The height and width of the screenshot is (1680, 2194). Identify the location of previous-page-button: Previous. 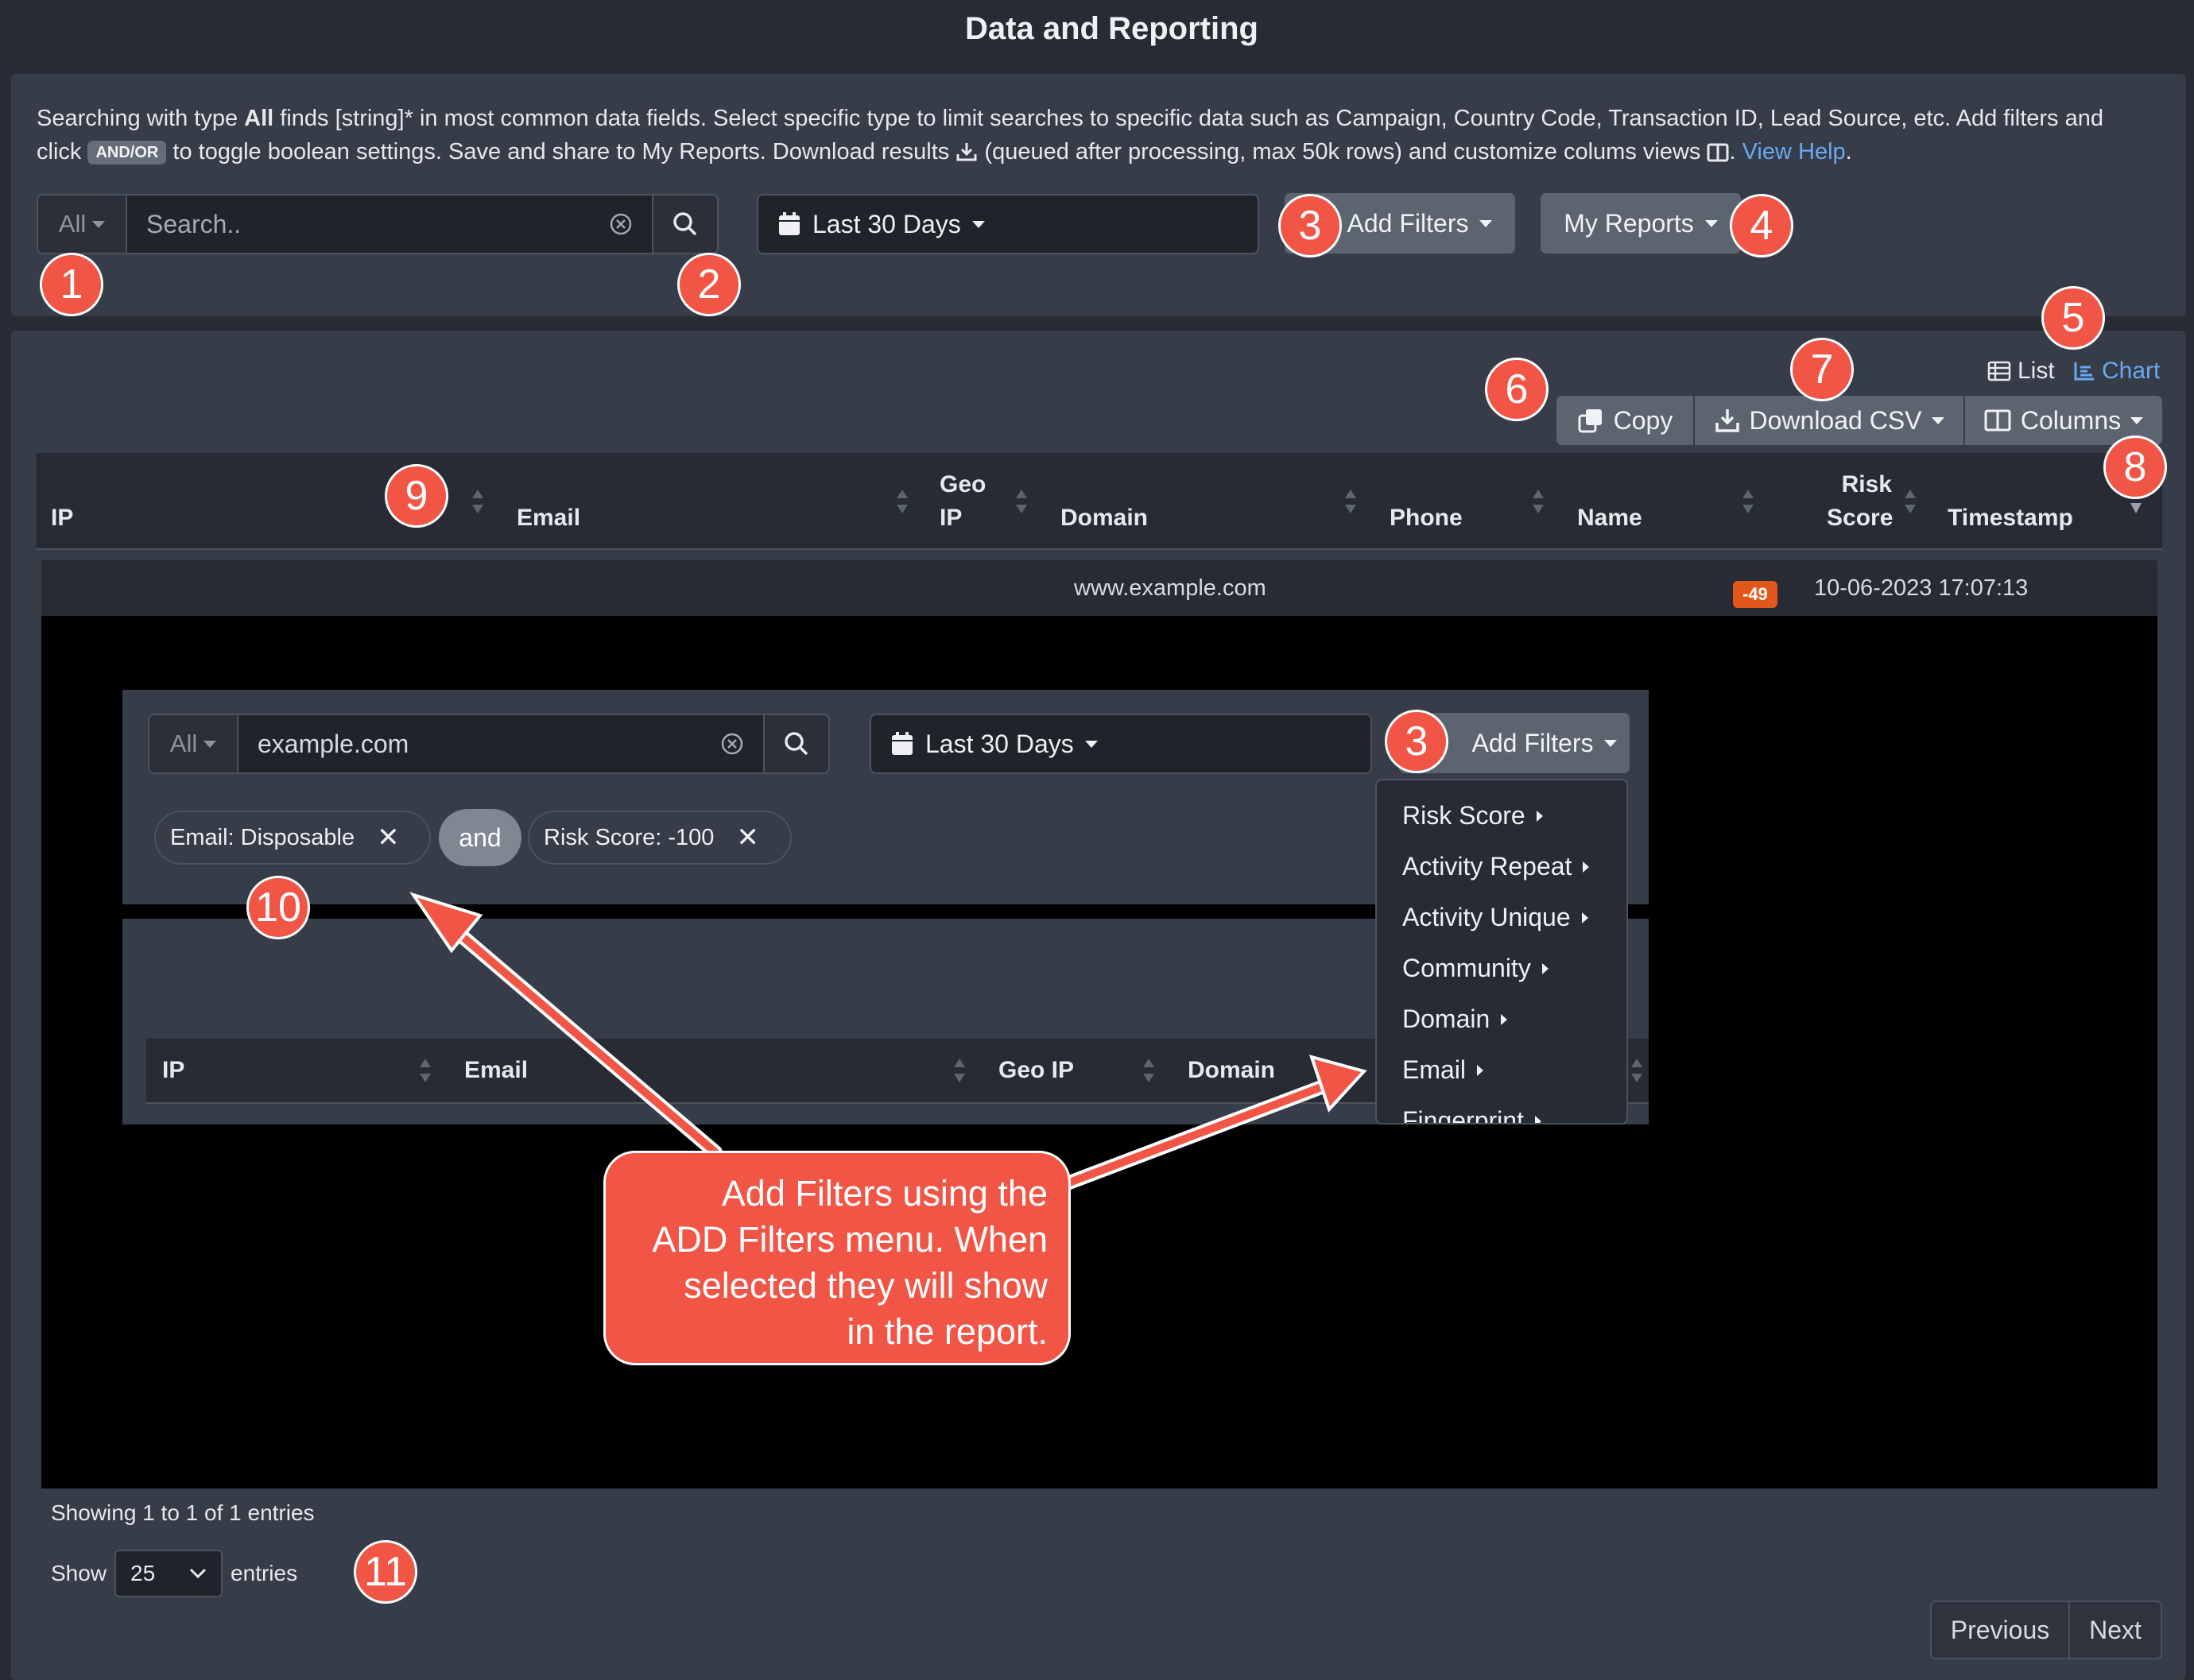
(2000, 1630).